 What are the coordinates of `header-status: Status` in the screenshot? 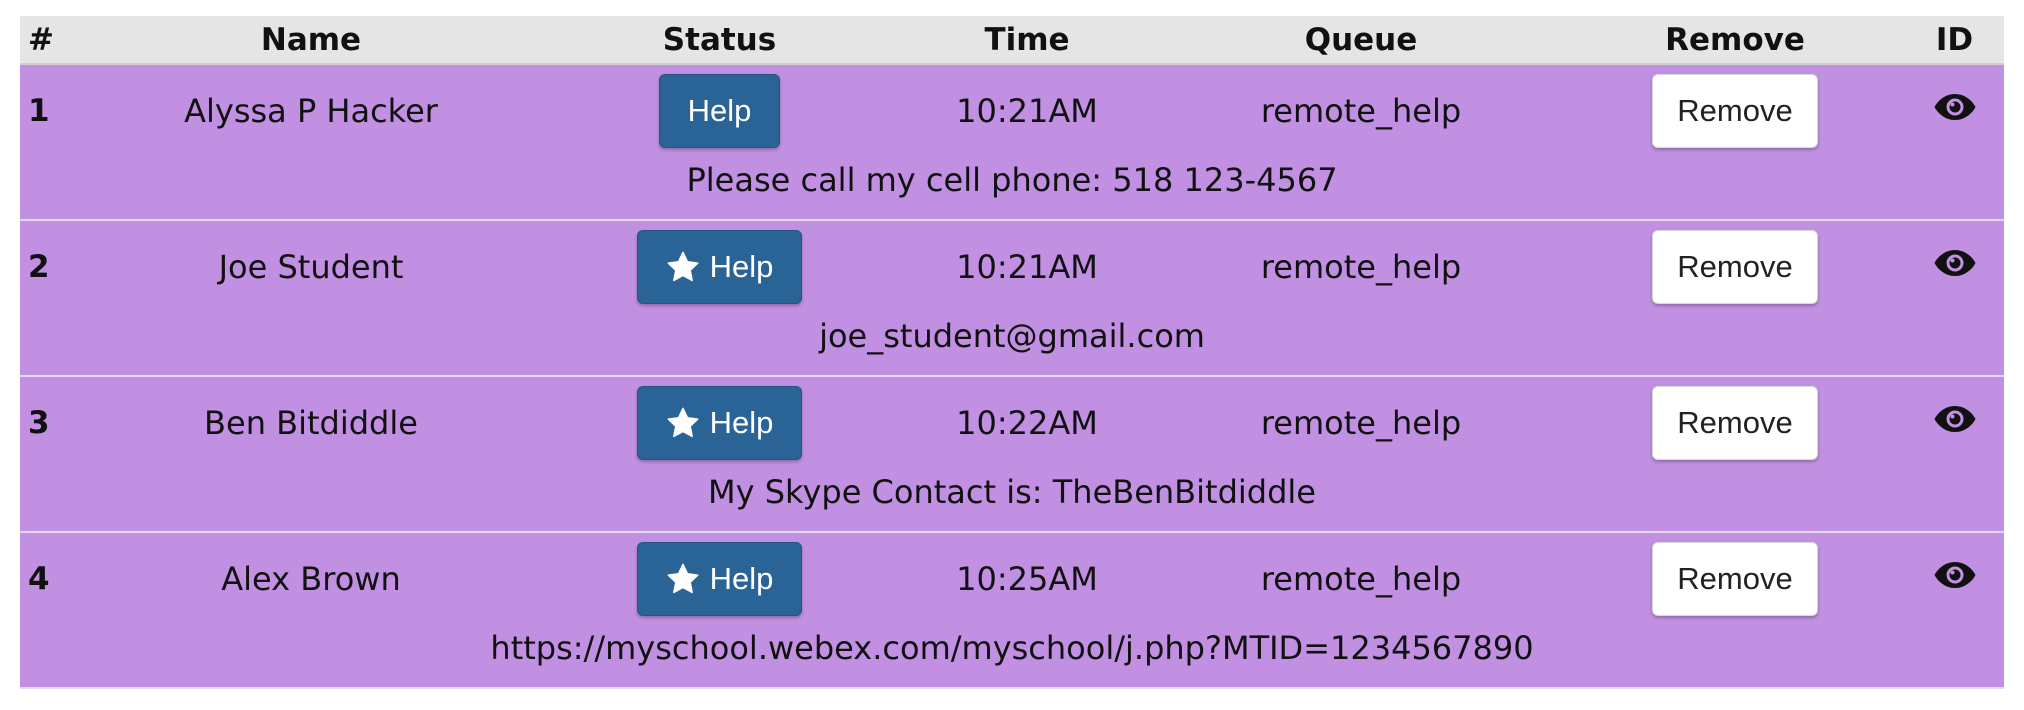 It's located at (719, 39).